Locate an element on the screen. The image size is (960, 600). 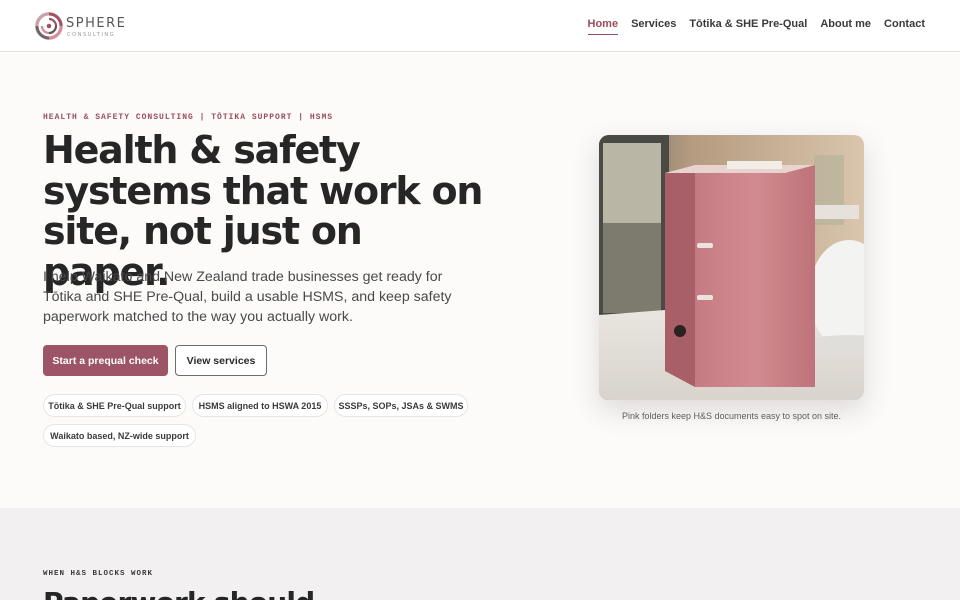
start-prequal-button: Start a prequal check is located at coordinates (105, 360).